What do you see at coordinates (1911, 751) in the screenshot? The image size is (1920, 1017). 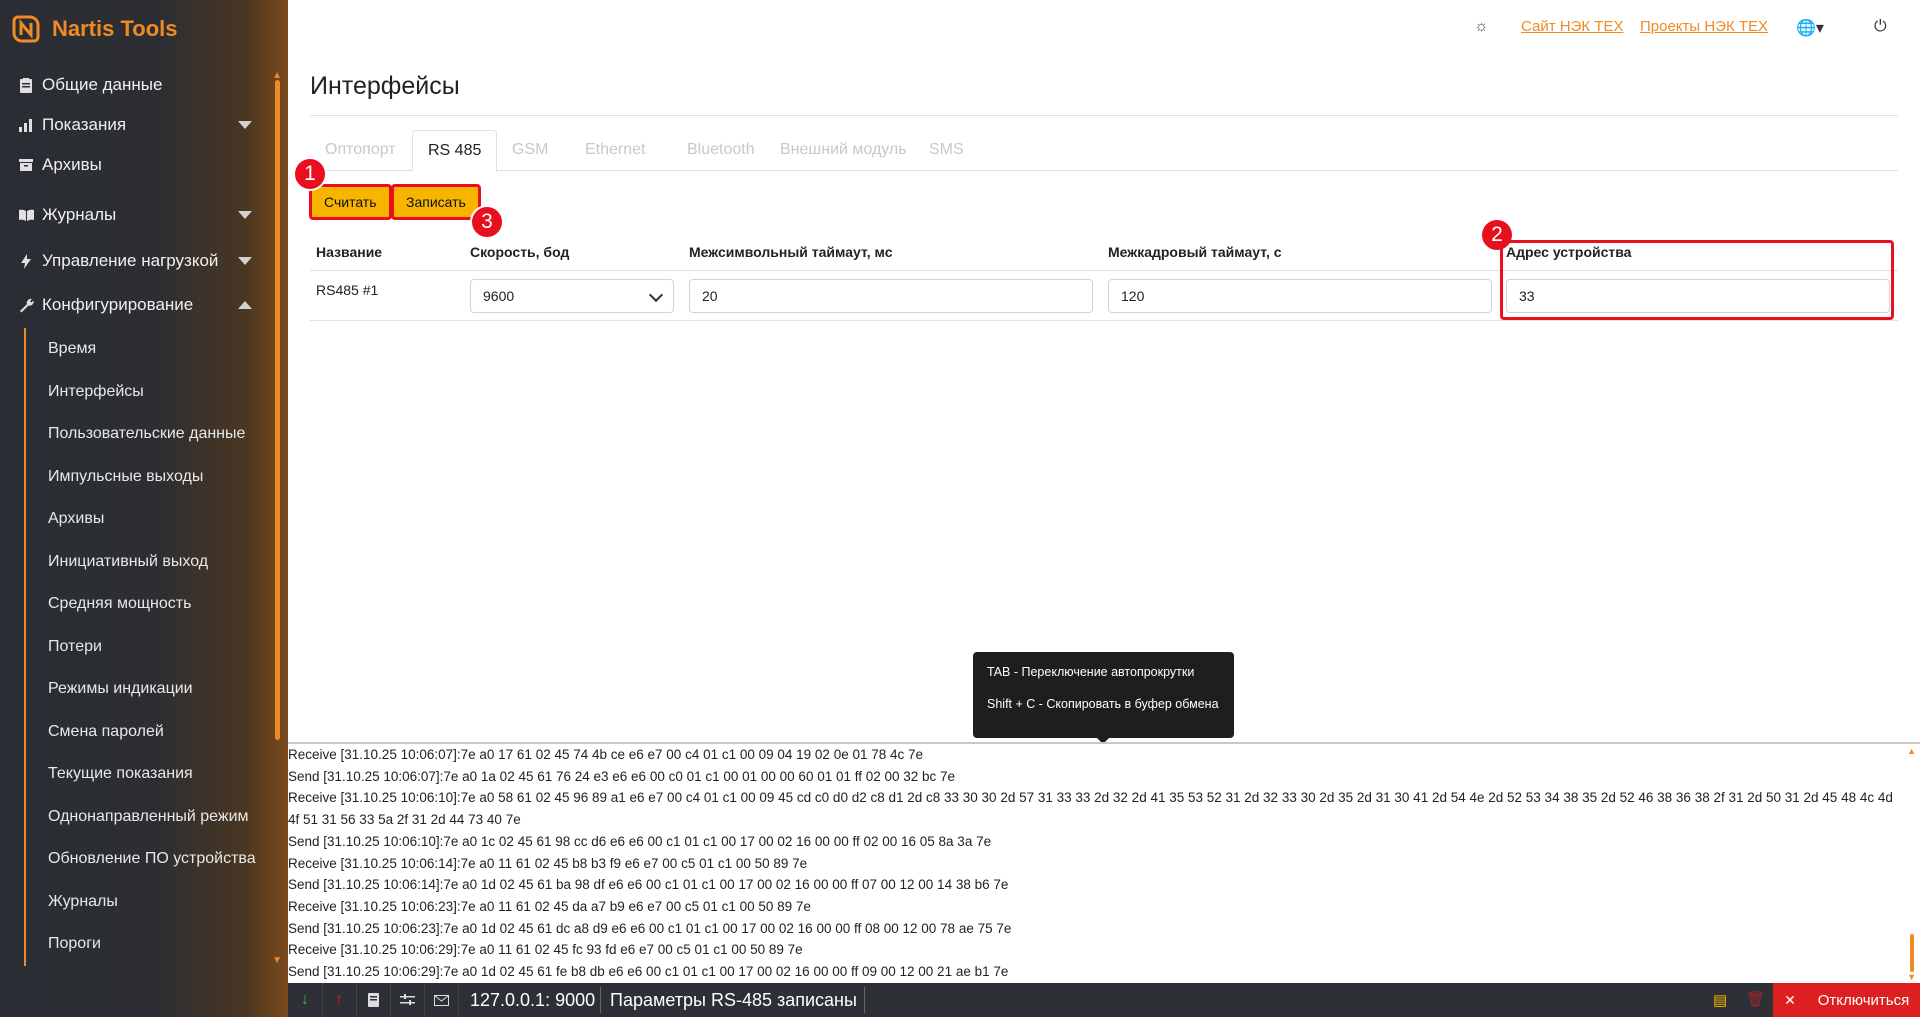 I see `log-scroll-up-icon: ▲` at bounding box center [1911, 751].